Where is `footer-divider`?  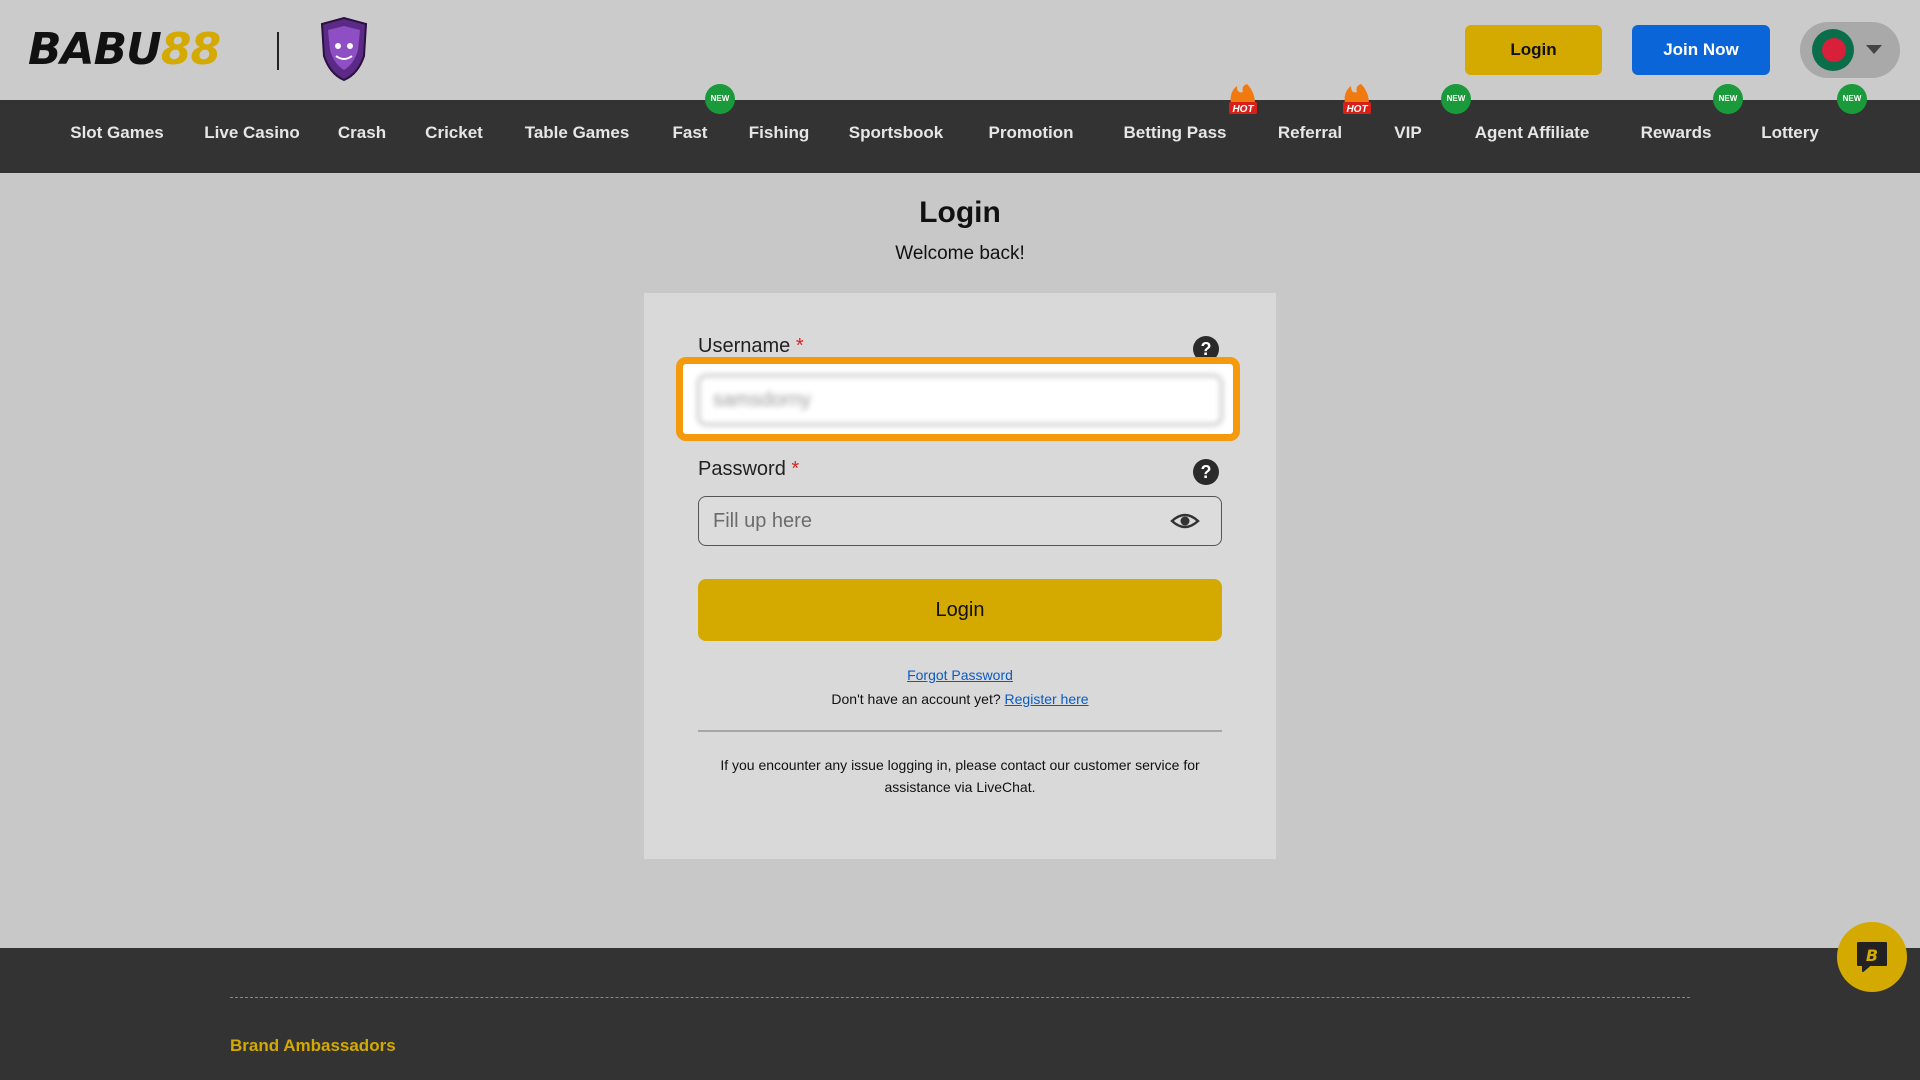 footer-divider is located at coordinates (960, 997).